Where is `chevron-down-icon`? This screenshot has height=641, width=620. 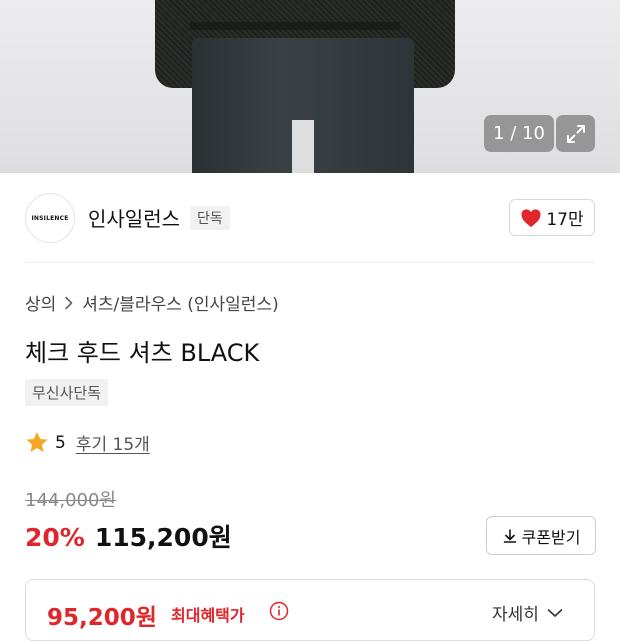 chevron-down-icon is located at coordinates (555, 612).